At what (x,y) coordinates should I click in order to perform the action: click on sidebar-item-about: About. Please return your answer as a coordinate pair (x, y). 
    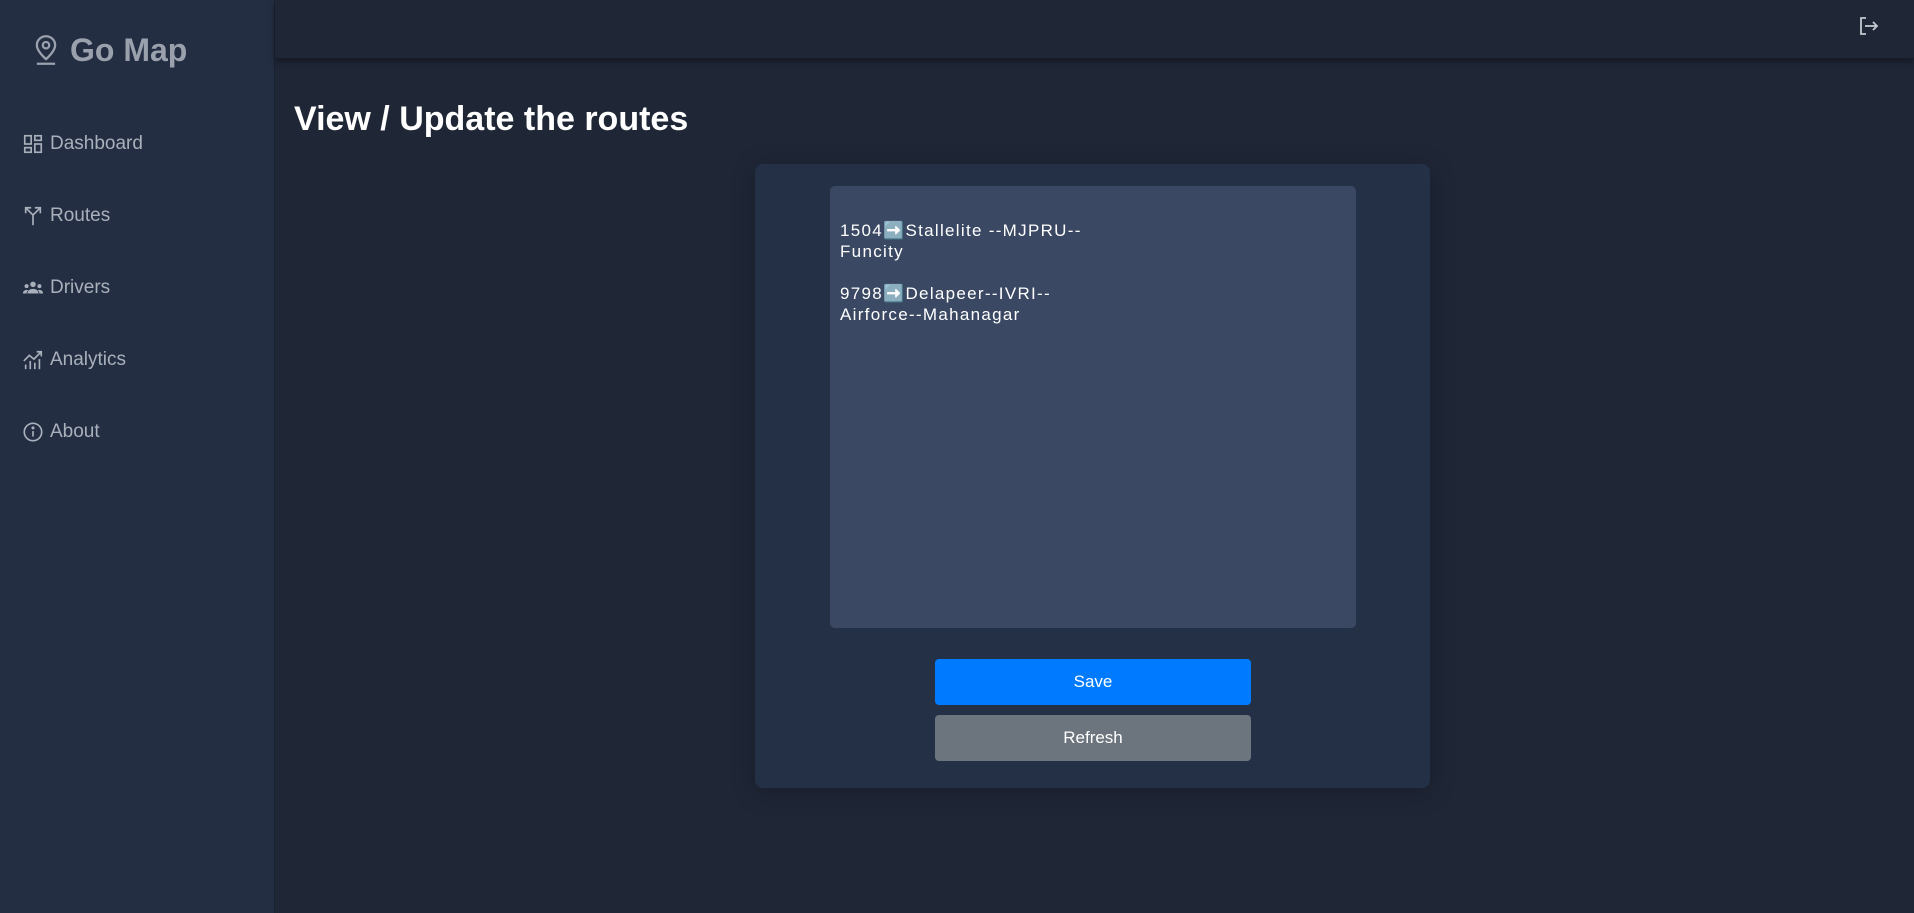
    Looking at the image, I should click on (137, 432).